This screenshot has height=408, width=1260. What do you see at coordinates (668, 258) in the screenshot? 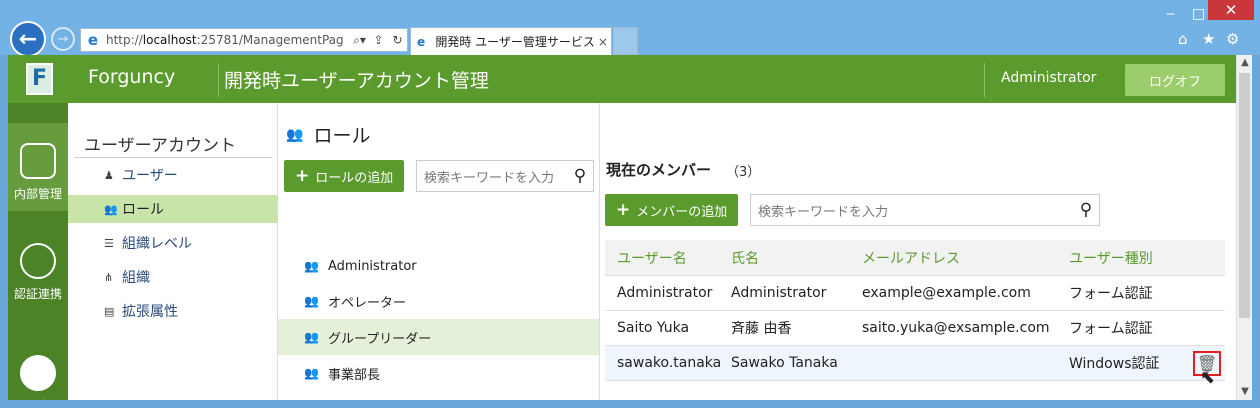
I see `column-header: ユーザー名` at bounding box center [668, 258].